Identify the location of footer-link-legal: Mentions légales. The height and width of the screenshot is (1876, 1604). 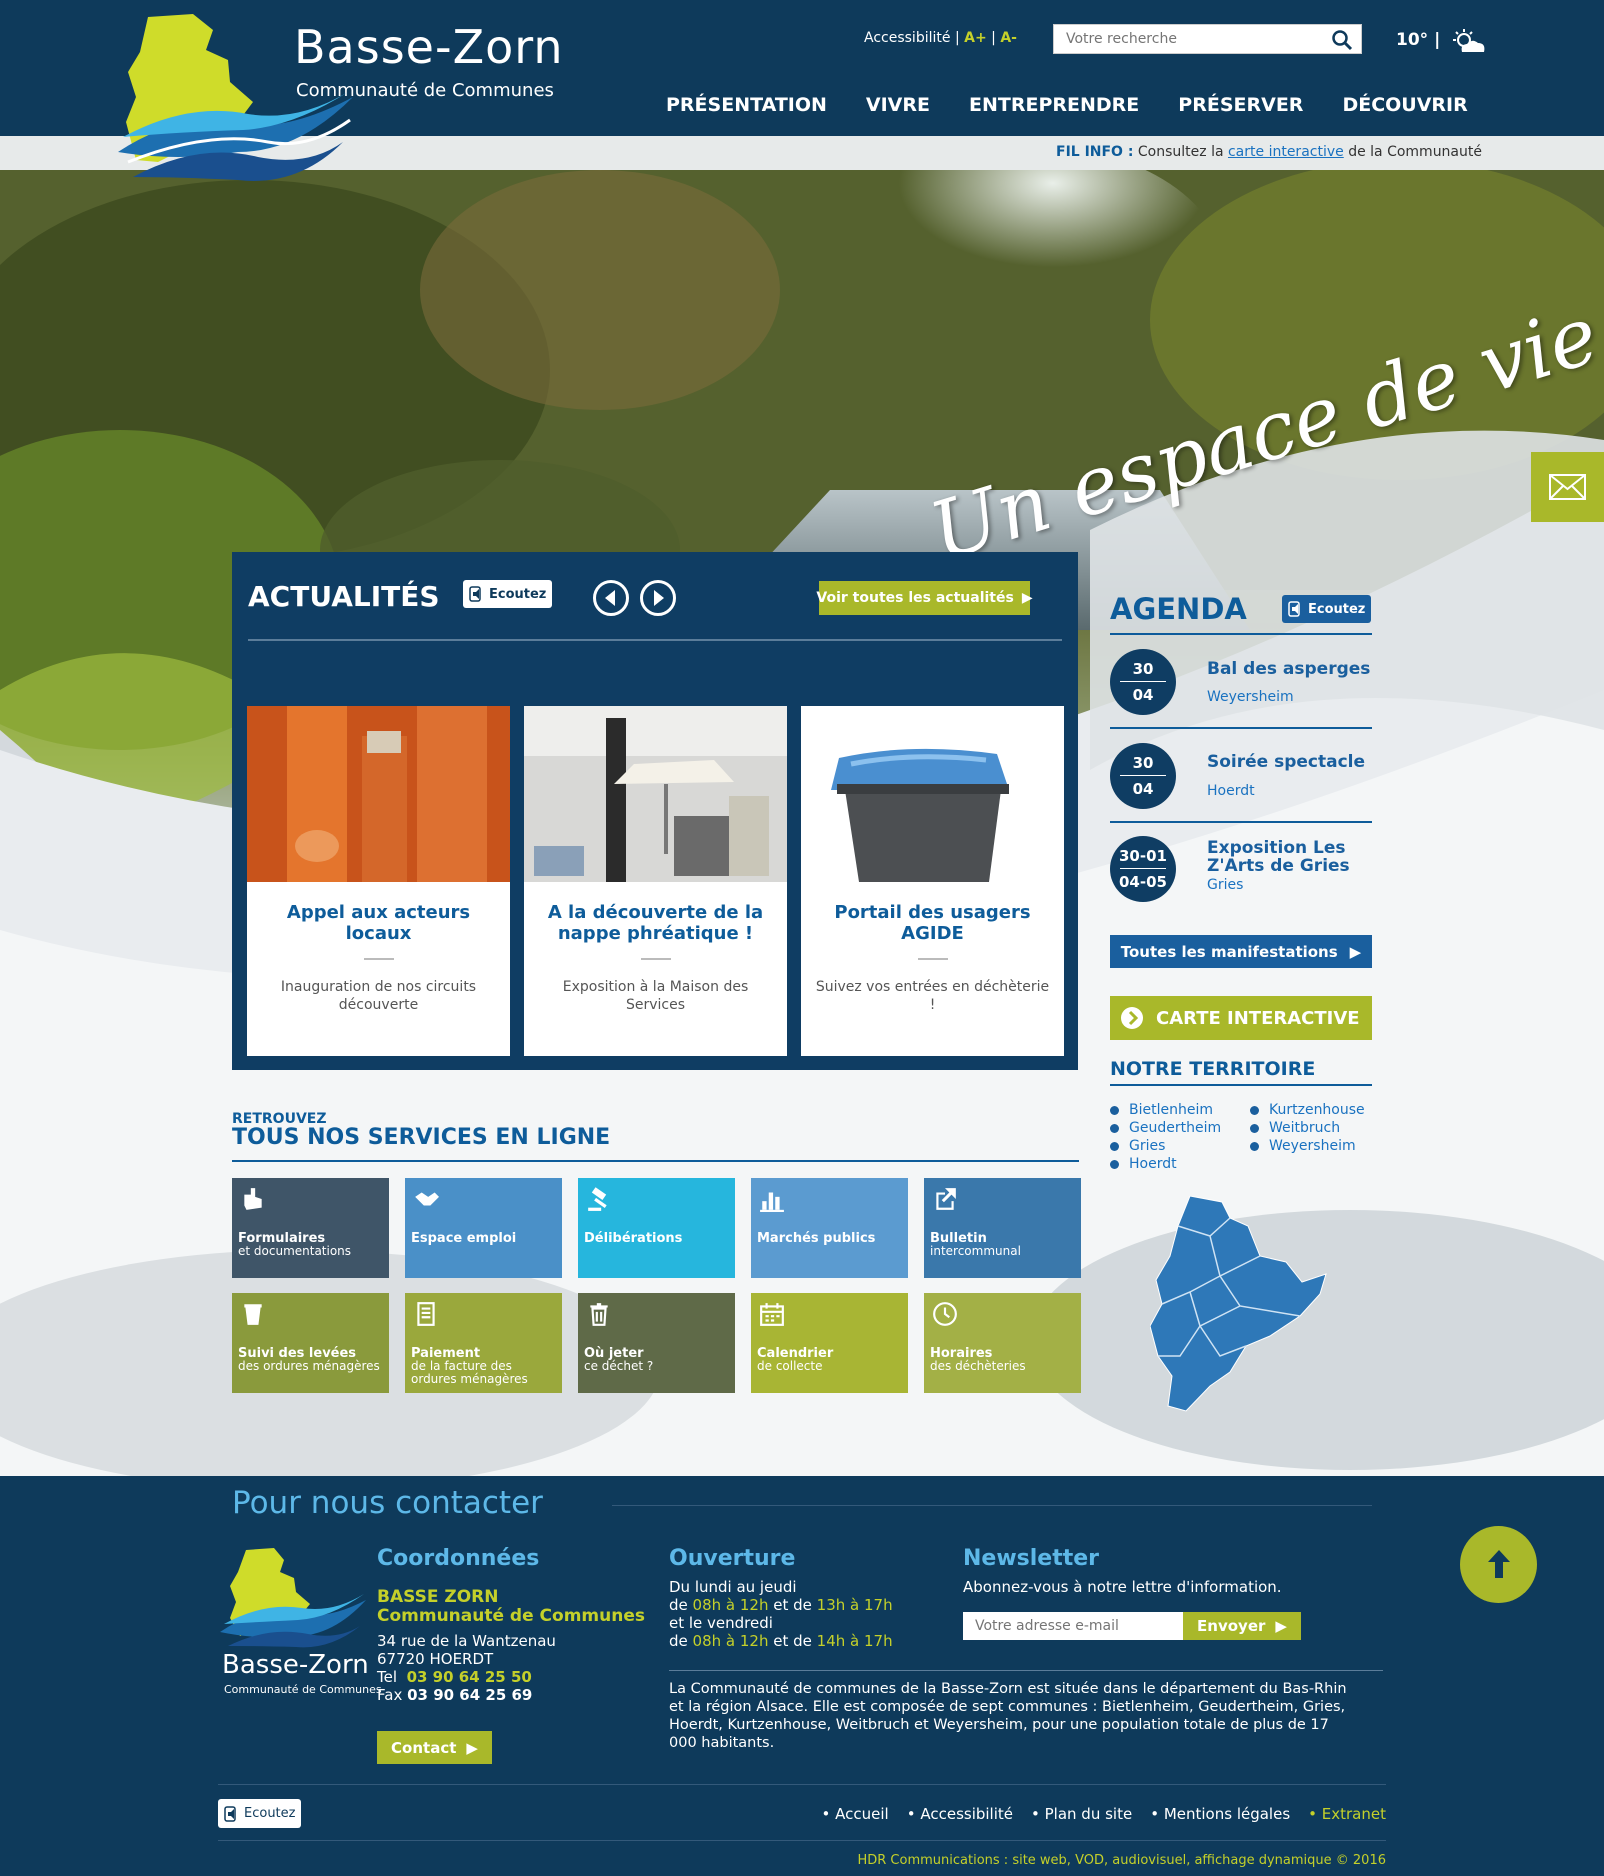
(1220, 1814).